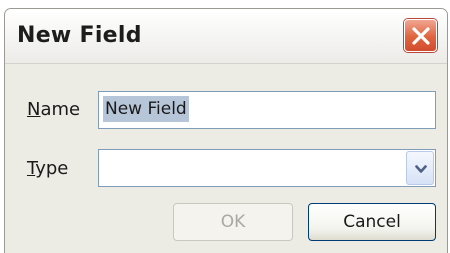  What do you see at coordinates (79, 35) in the screenshot?
I see `dialog-title: New Field` at bounding box center [79, 35].